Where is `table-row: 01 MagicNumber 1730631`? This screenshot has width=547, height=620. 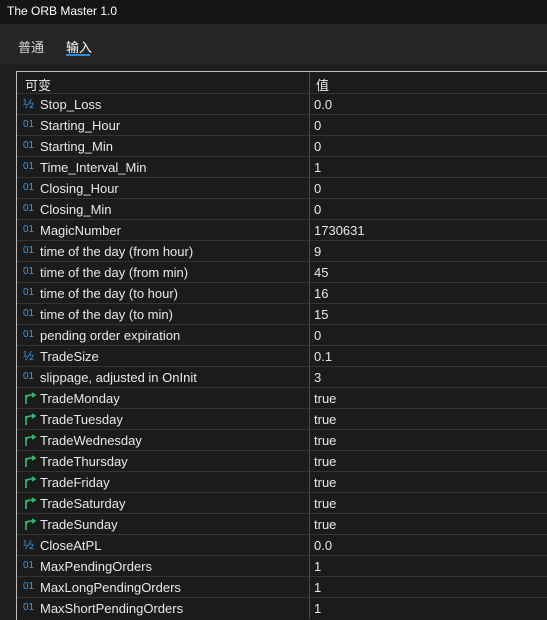
table-row: 01 MagicNumber 1730631 is located at coordinates (282, 230).